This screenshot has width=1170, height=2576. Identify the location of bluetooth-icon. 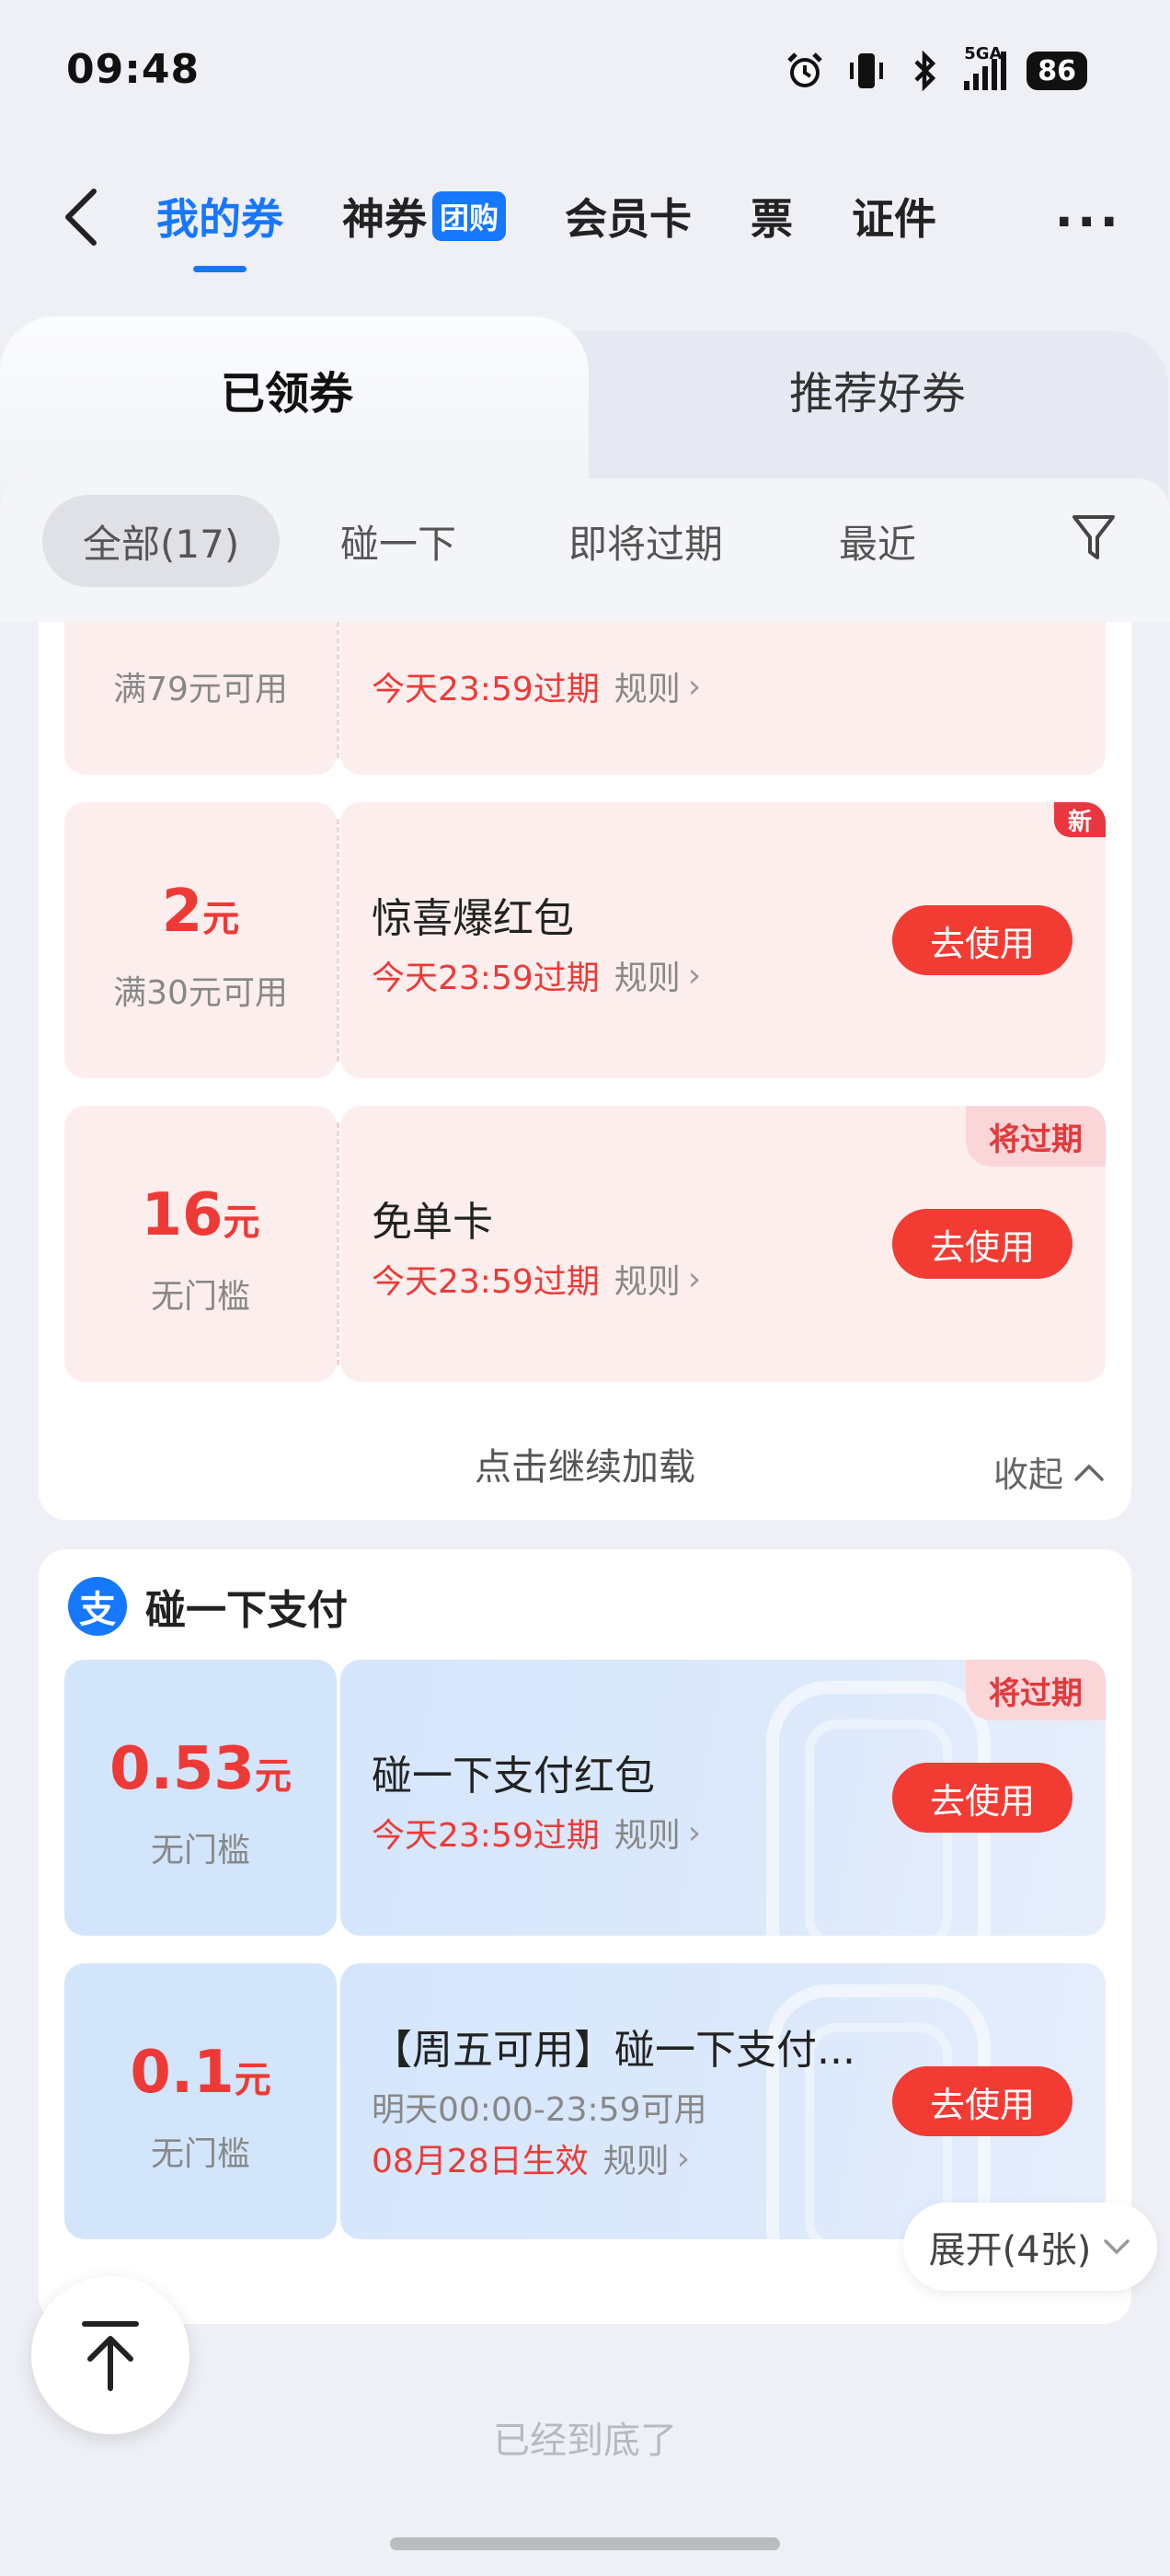
(925, 71).